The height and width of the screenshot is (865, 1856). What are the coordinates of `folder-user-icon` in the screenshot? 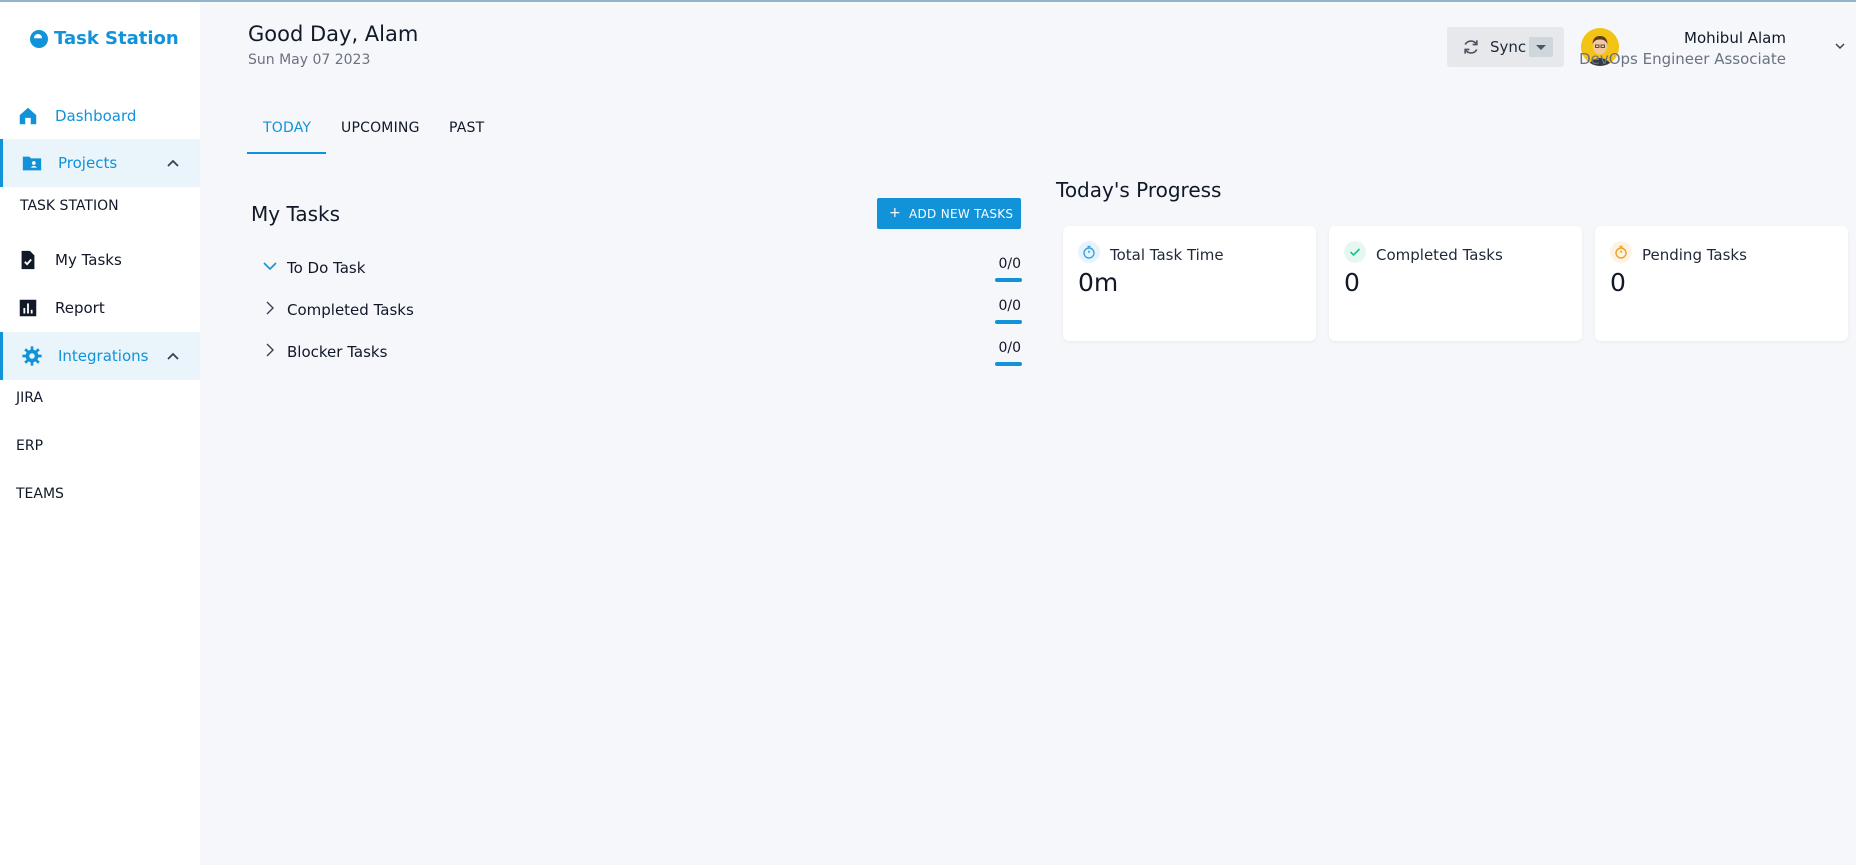 It's located at (32, 163).